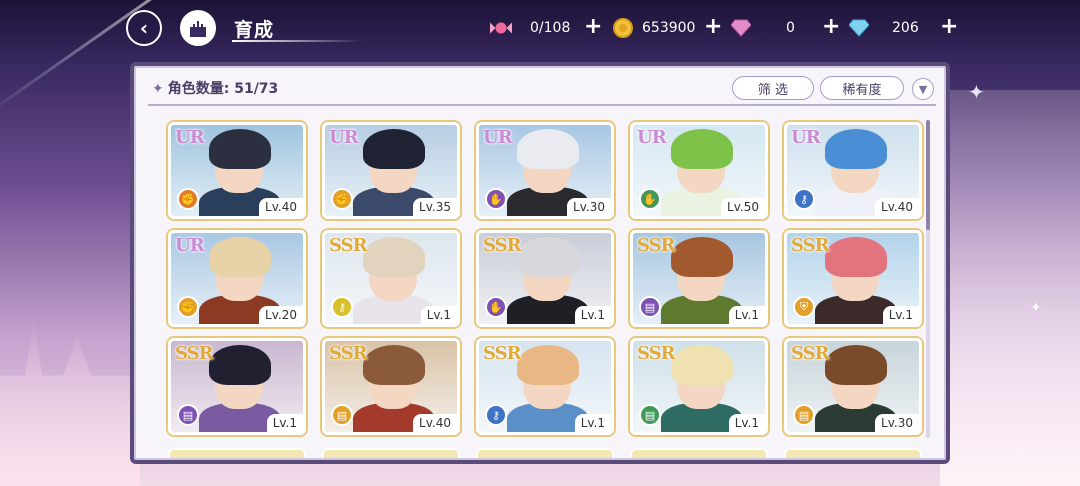  Describe the element at coordinates (713, 26) in the screenshot. I see `add-coin-button: +` at that location.